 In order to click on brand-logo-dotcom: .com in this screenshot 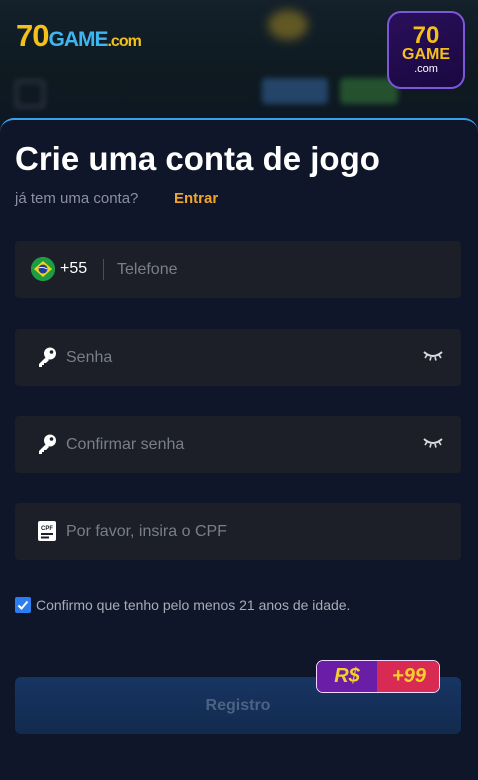, I will do `click(124, 41)`.